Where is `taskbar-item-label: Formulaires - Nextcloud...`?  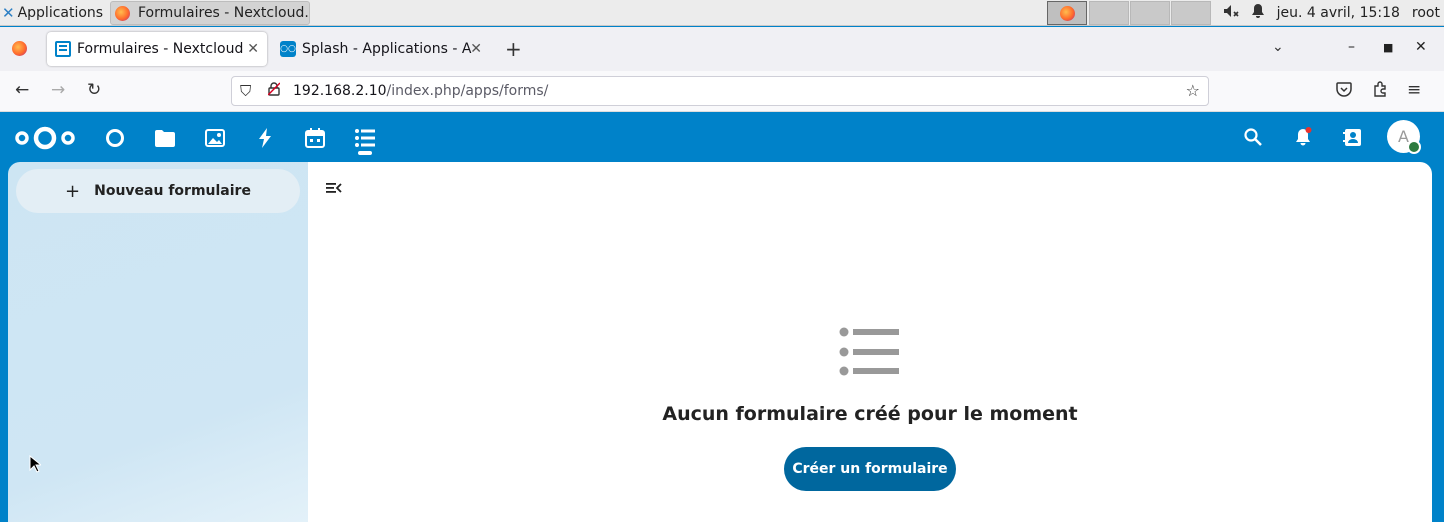
taskbar-item-label: Formulaires - Nextcloud... is located at coordinates (224, 13).